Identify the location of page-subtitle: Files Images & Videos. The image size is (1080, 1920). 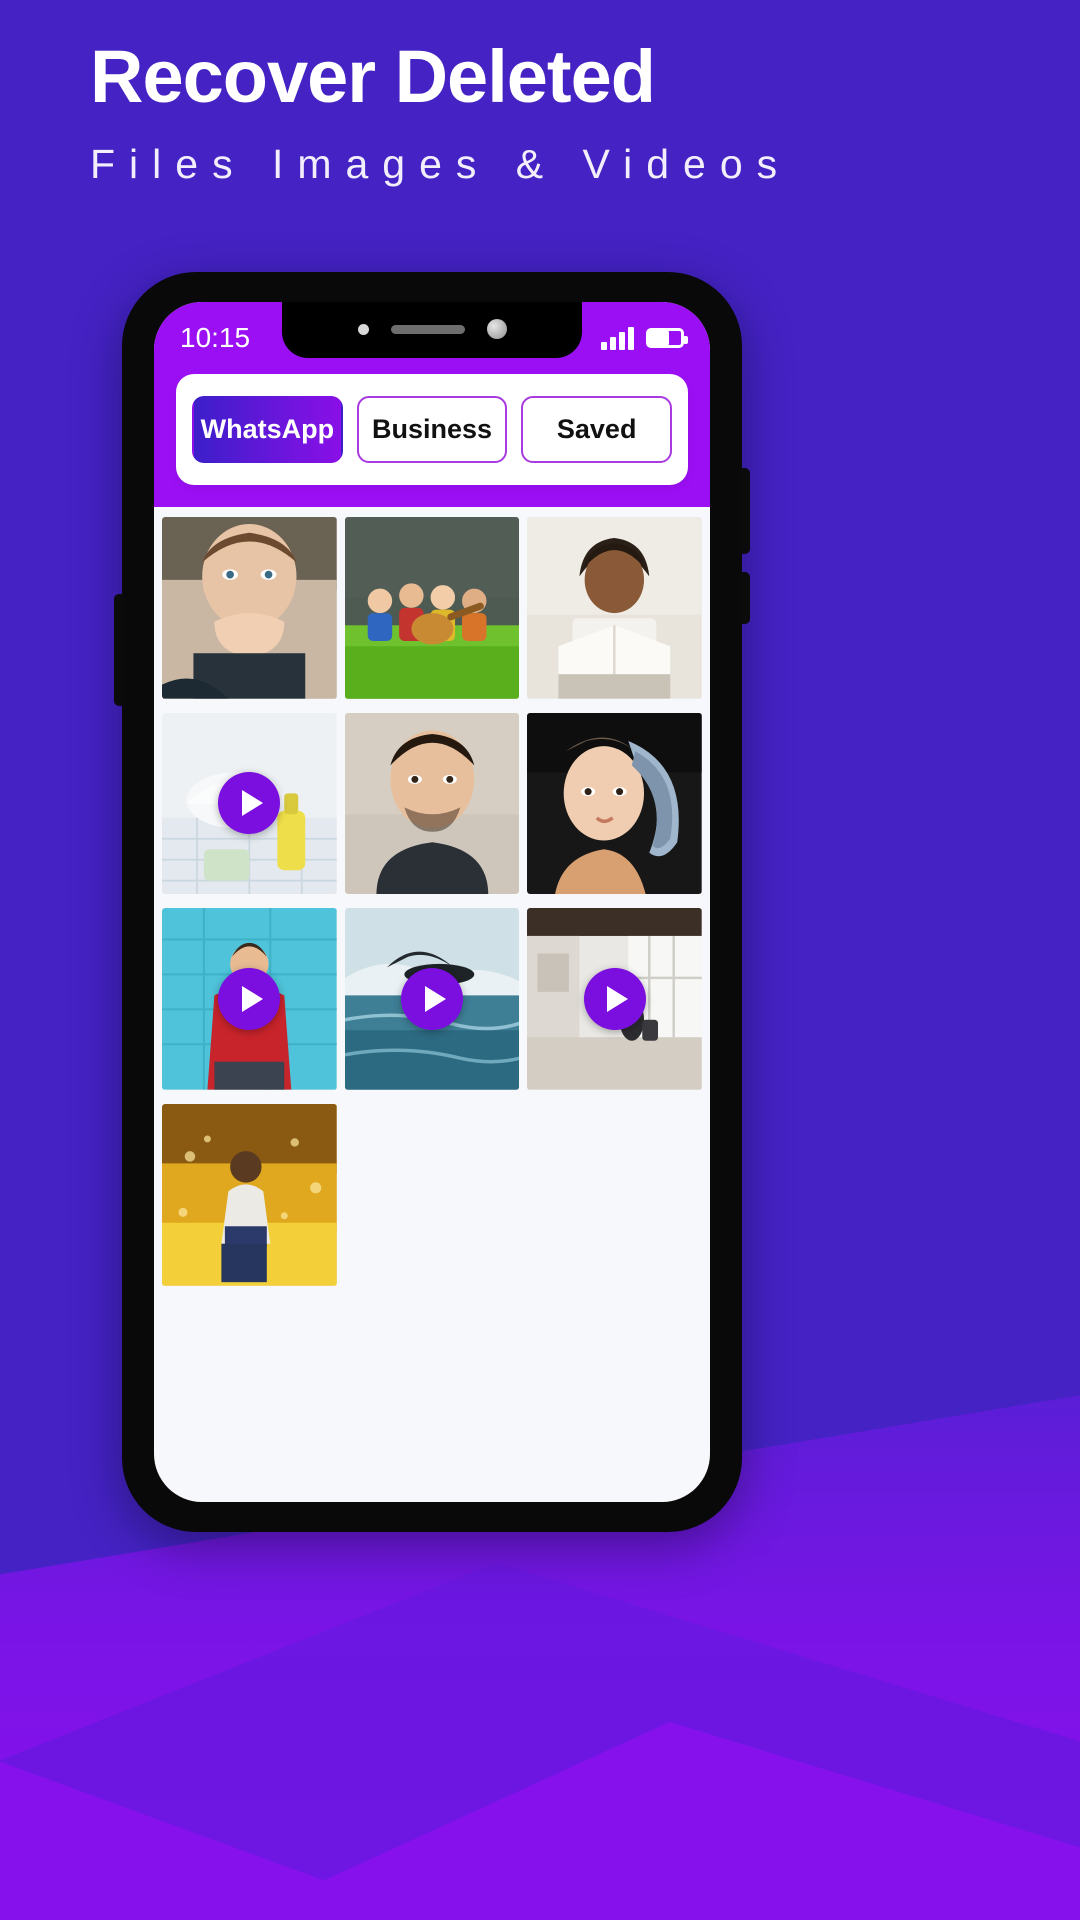
(441, 163).